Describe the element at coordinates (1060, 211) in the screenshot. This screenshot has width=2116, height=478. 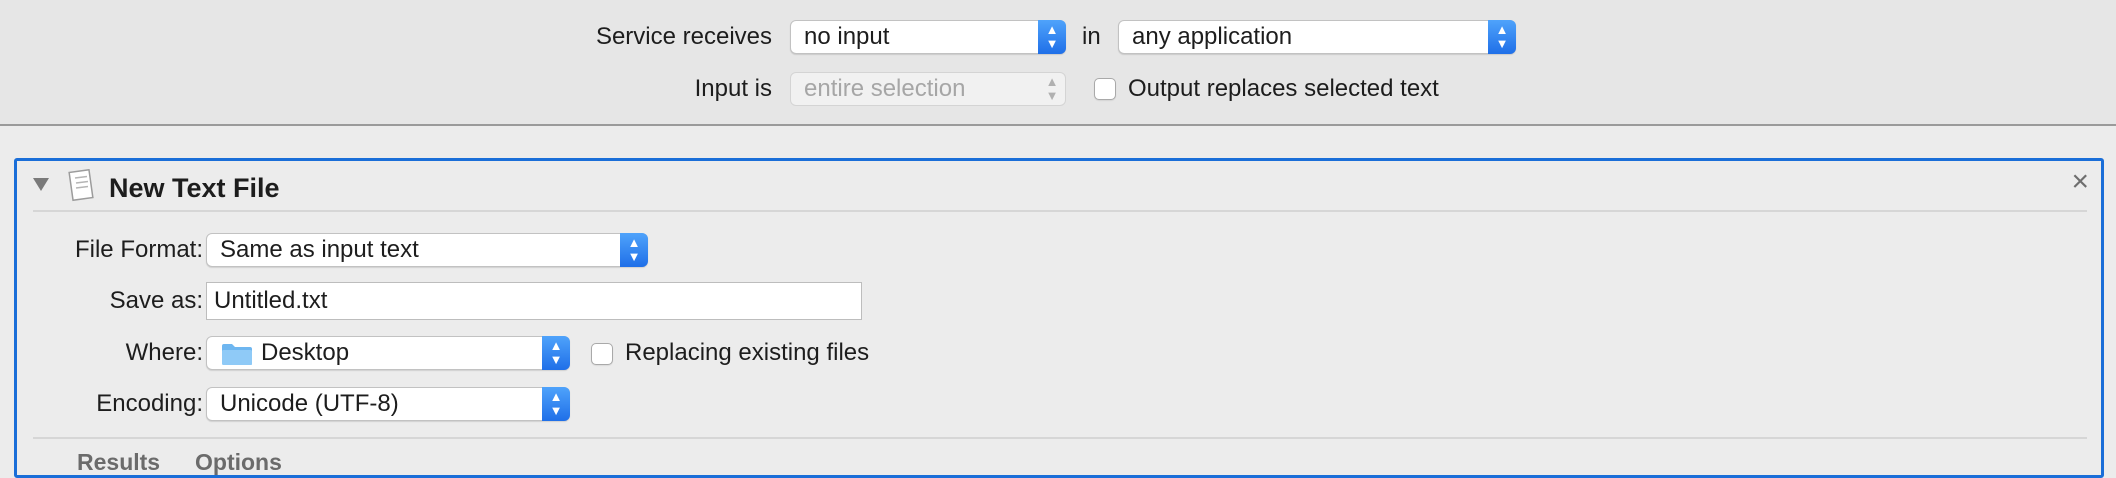
I see `title-divider` at that location.